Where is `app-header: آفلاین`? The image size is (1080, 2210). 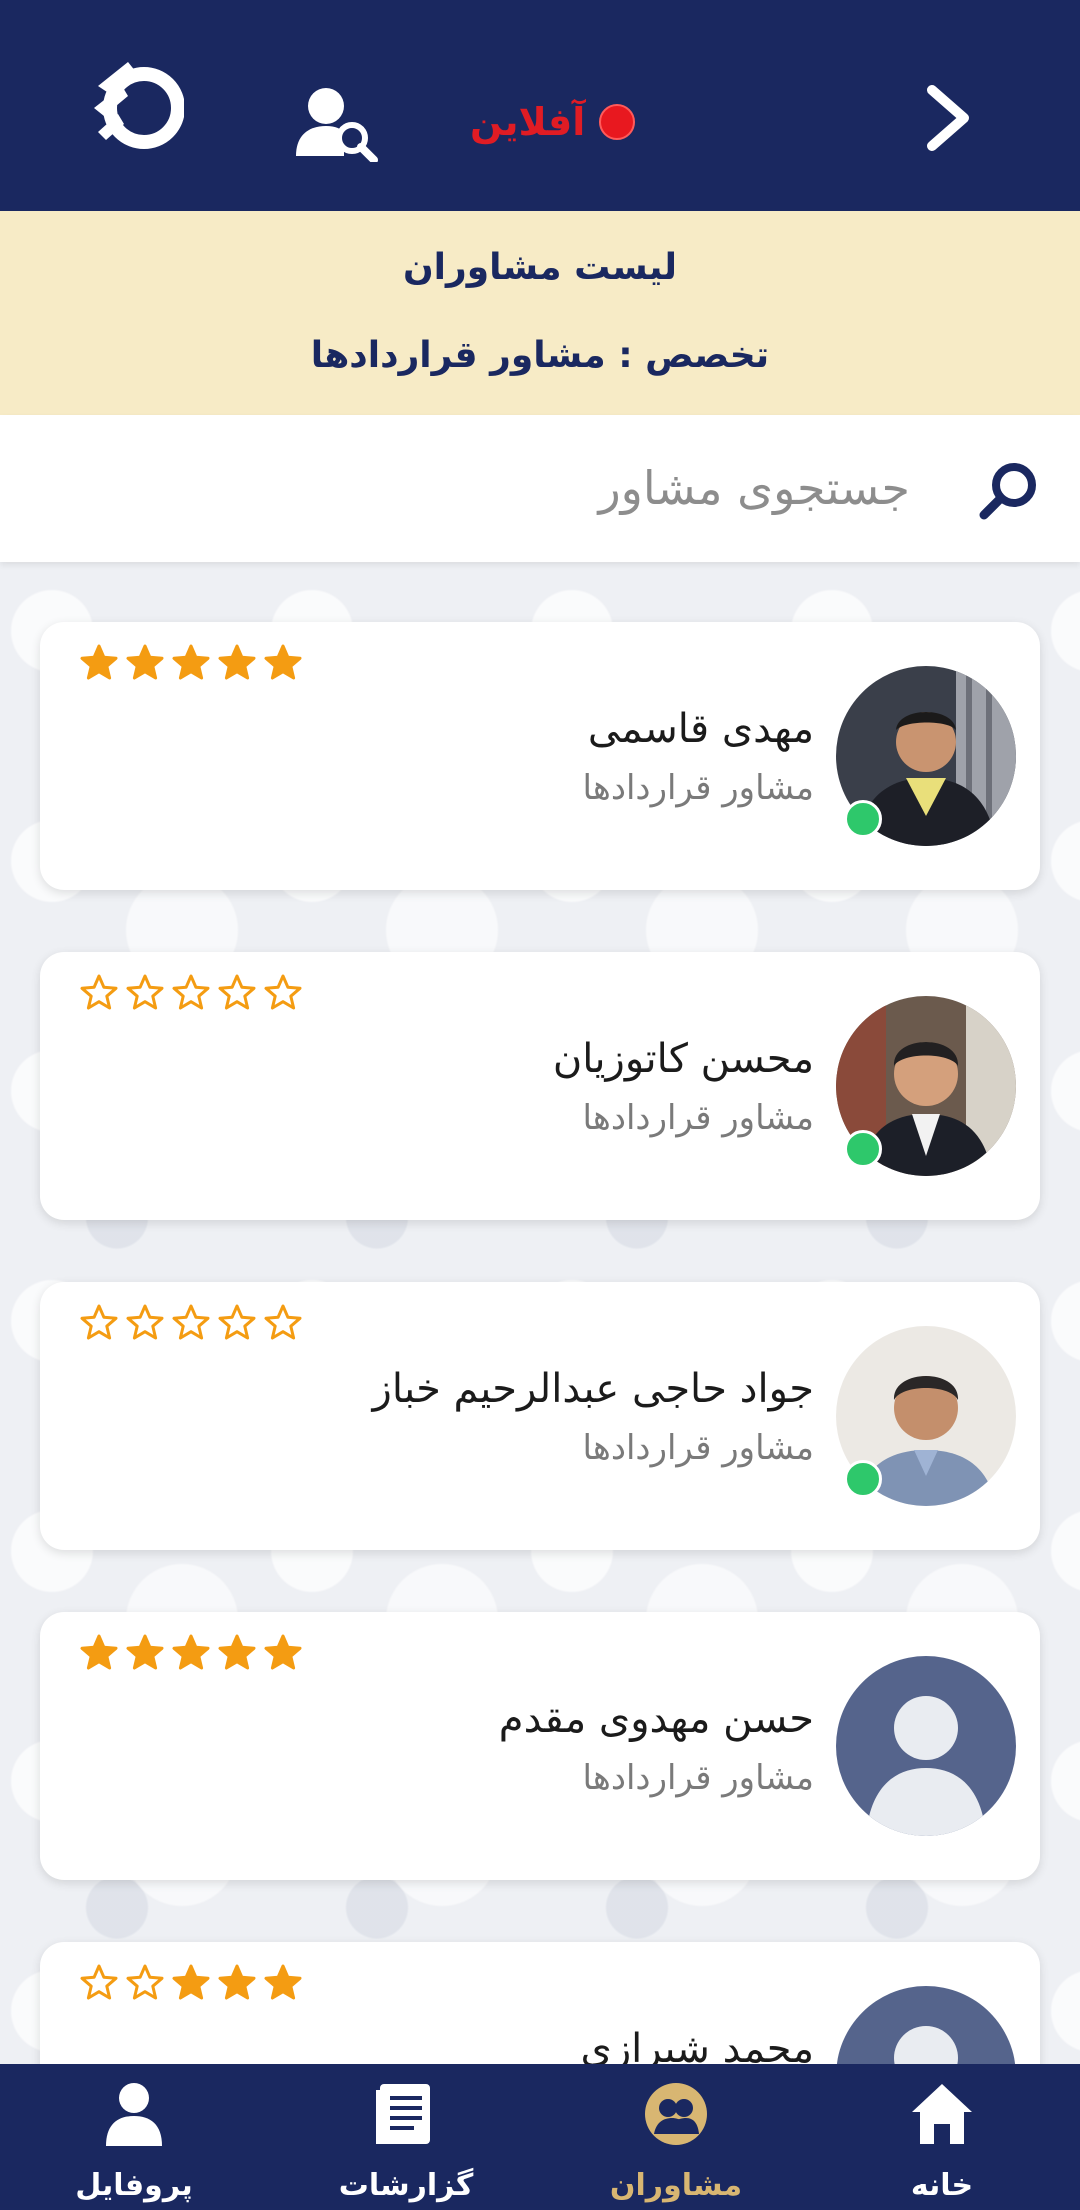
app-header: آفلاین is located at coordinates (540, 105).